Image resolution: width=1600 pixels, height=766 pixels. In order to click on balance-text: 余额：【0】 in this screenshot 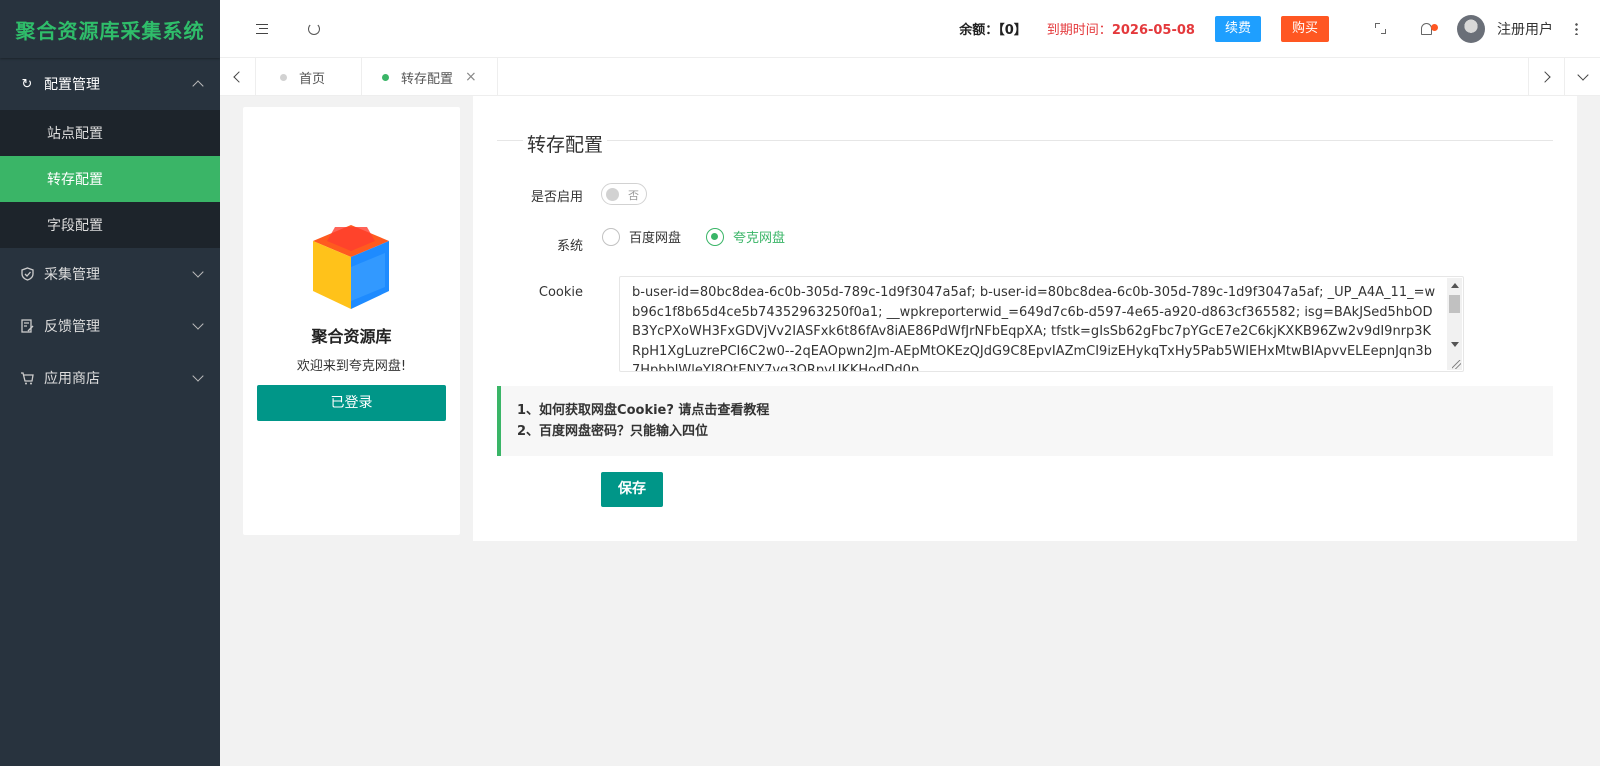, I will do `click(993, 30)`.